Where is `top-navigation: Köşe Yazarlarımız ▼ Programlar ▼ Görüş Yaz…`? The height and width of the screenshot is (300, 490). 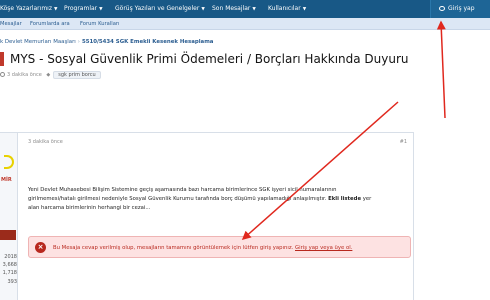 top-navigation: Köşe Yazarlarımız ▼ Programlar ▼ Görüş Yaz… is located at coordinates (245, 9).